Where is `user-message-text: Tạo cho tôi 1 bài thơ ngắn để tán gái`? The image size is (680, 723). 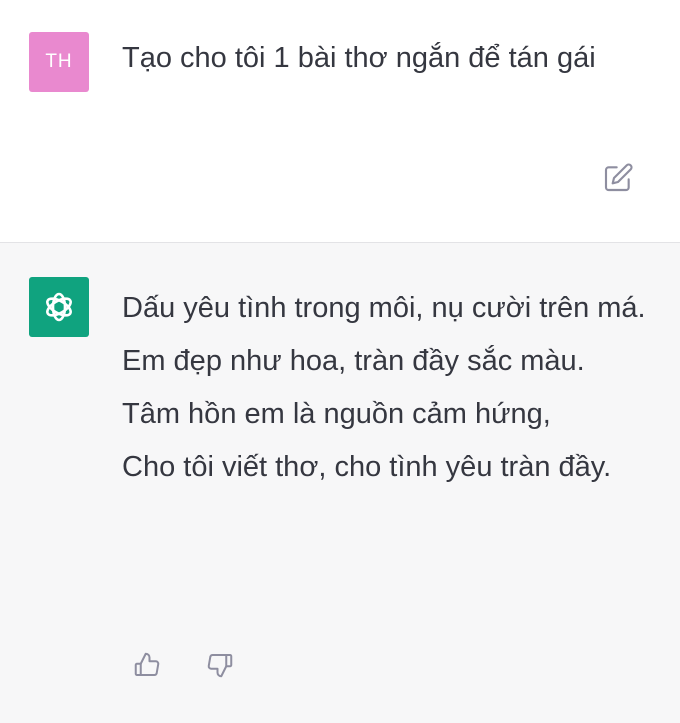
user-message-text: Tạo cho tôi 1 bài thơ ngắn để tán gái is located at coordinates (359, 58).